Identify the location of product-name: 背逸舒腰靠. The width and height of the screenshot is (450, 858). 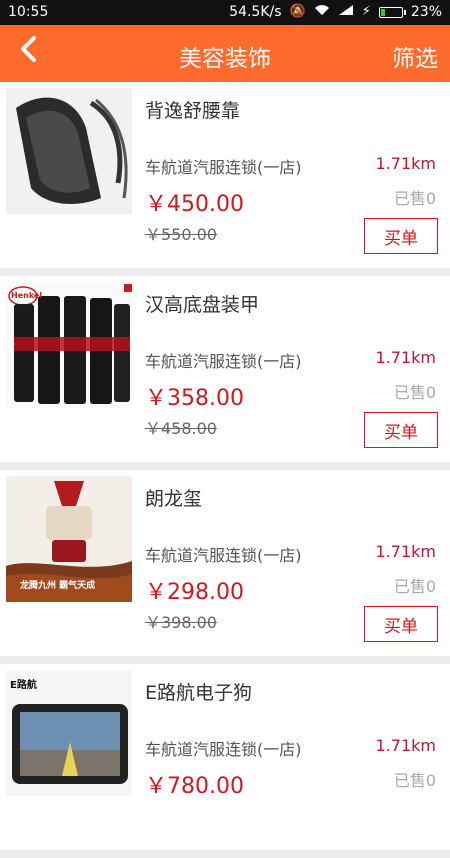
(193, 111).